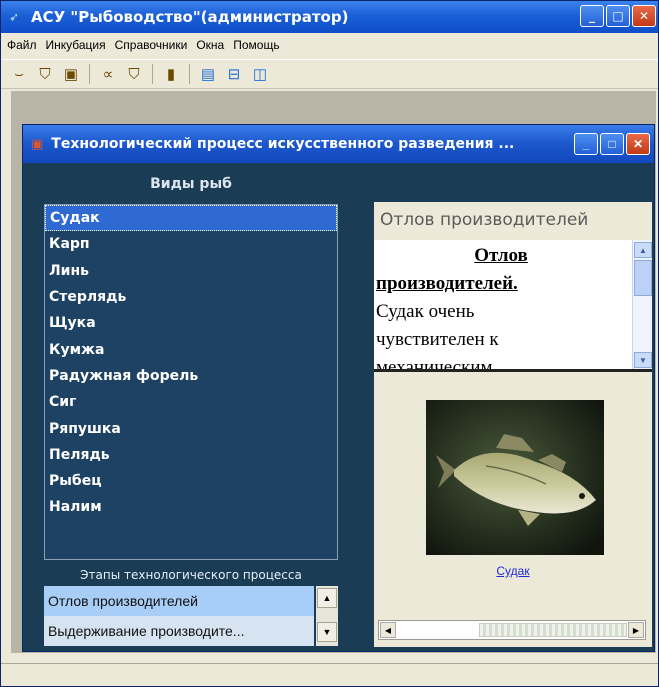 Image resolution: width=659 pixels, height=687 pixels. Describe the element at coordinates (191, 428) in the screenshot. I see `fish-item: Ряпушка` at that location.